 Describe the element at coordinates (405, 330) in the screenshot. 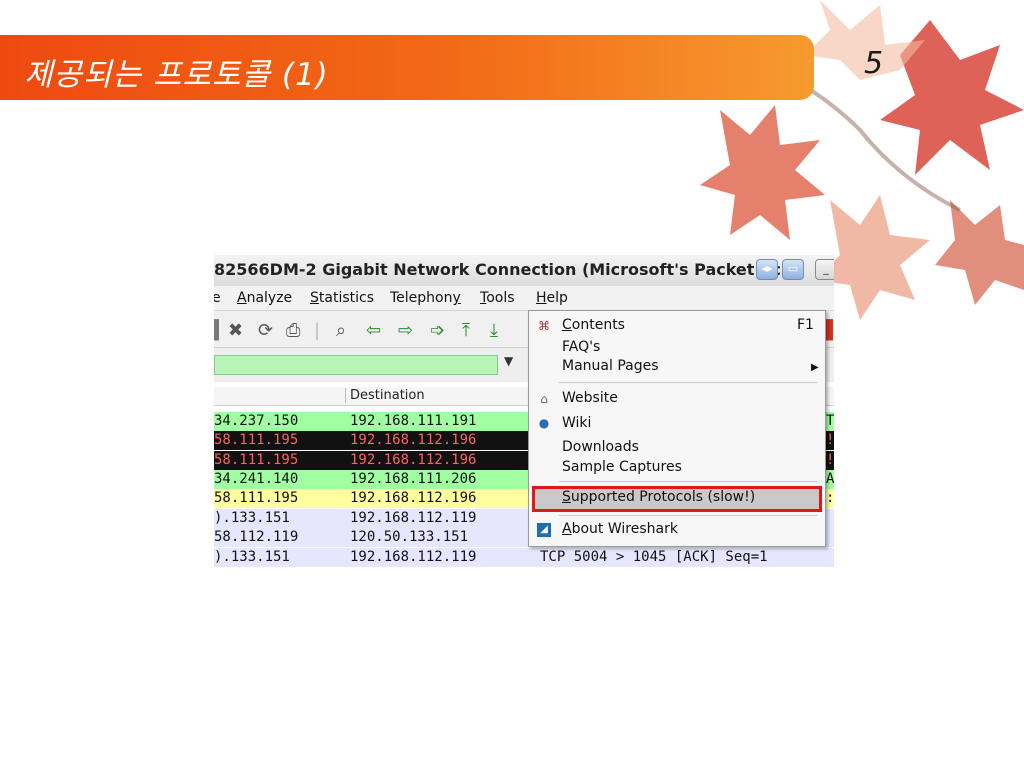

I see `go-forward-icon: ⇨` at that location.